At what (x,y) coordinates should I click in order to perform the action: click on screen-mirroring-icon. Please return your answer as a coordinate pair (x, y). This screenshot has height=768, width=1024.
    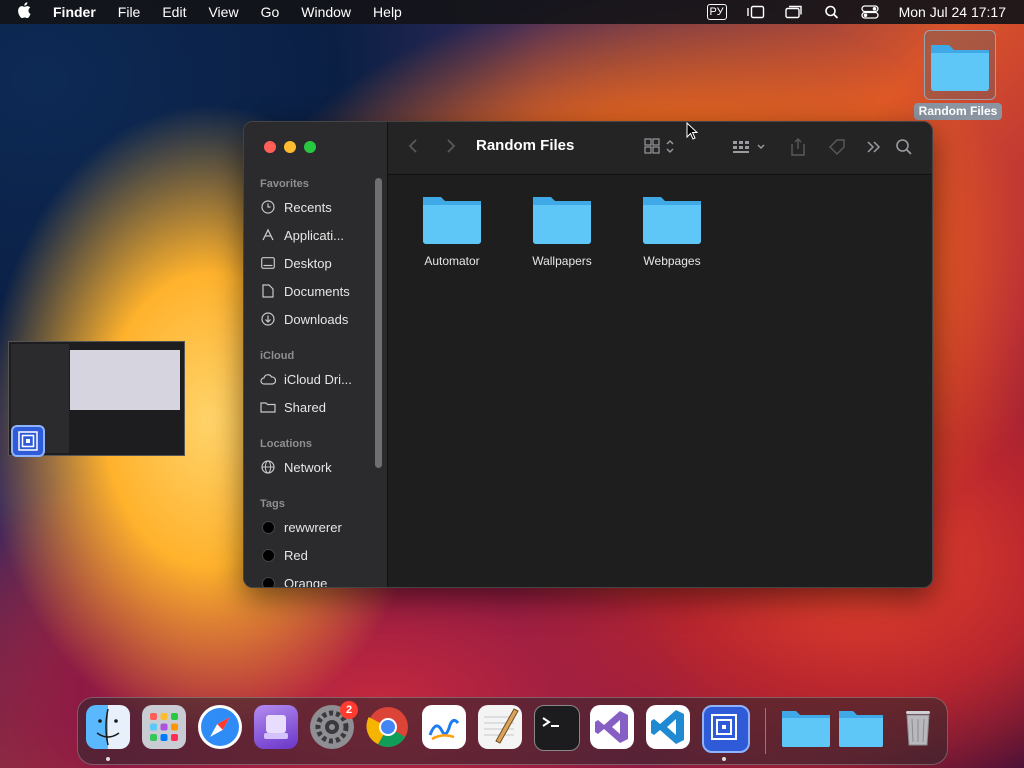
    Looking at the image, I should click on (793, 12).